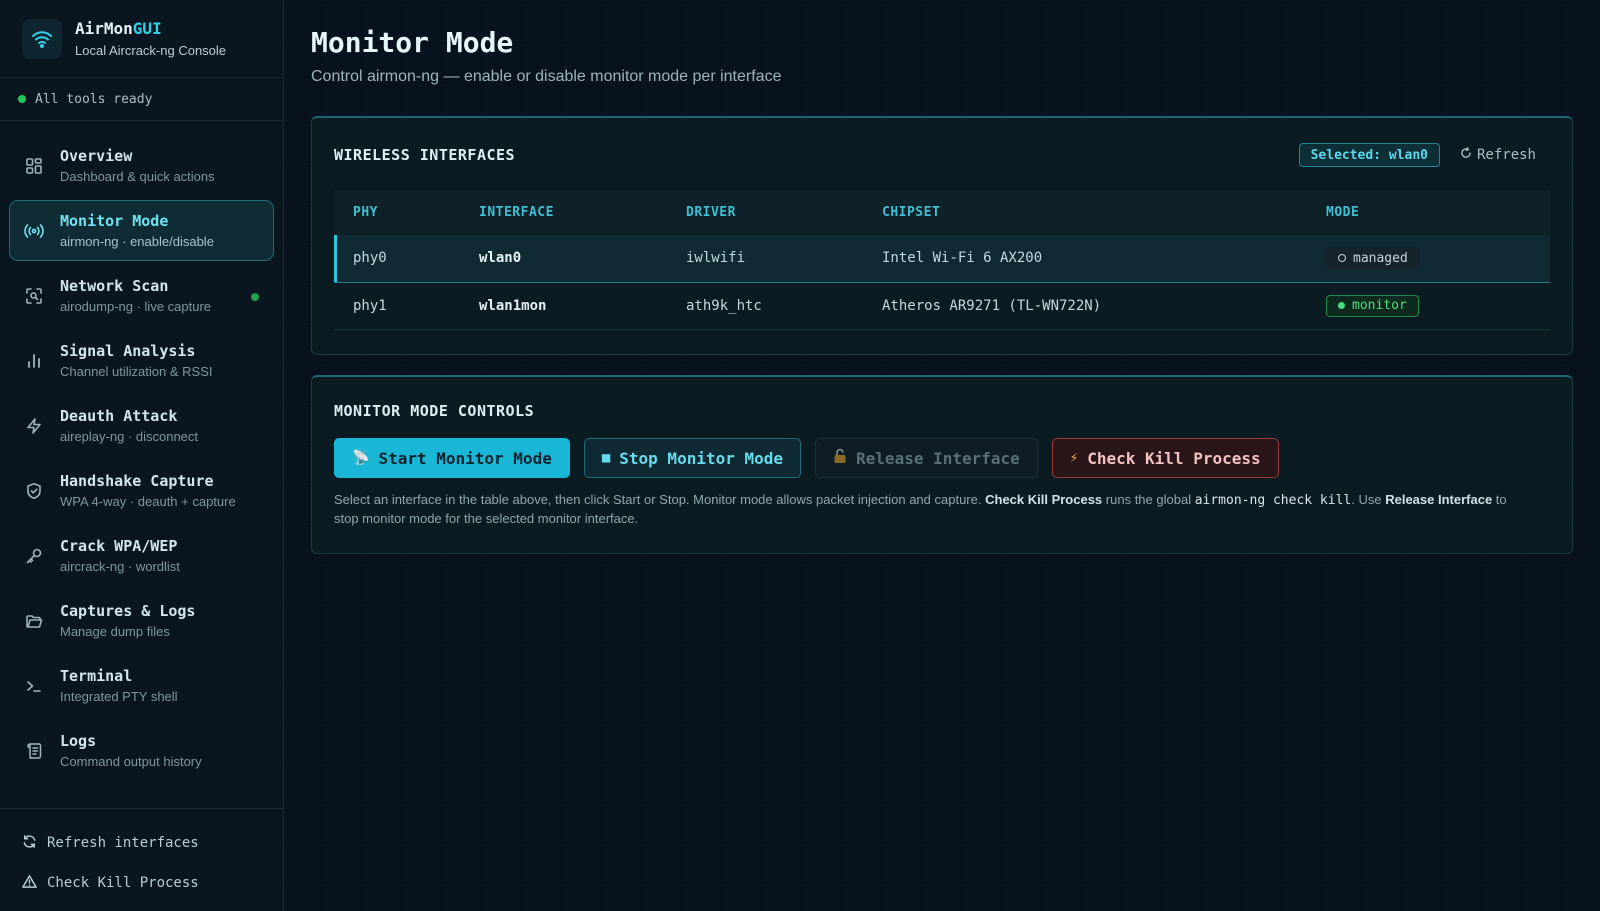 The image size is (1600, 911). I want to click on start-monitor-mode-button: 📡 Start Monitor Mode, so click(452, 458).